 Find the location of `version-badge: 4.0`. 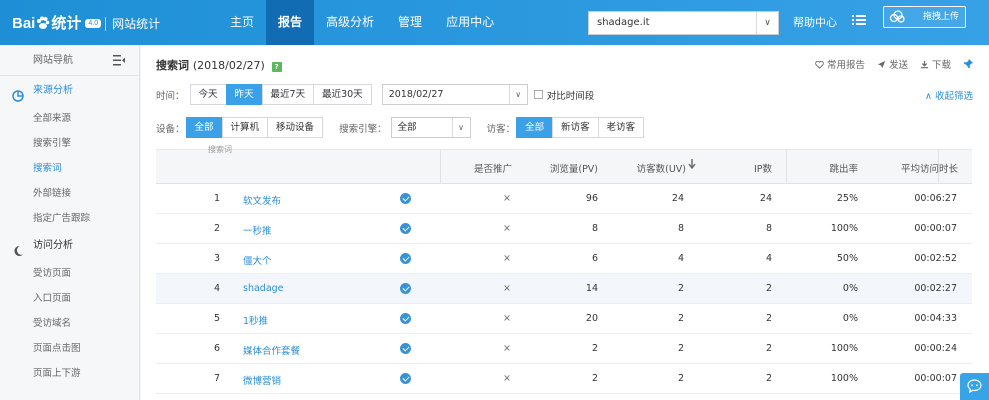

version-badge: 4.0 is located at coordinates (93, 23).